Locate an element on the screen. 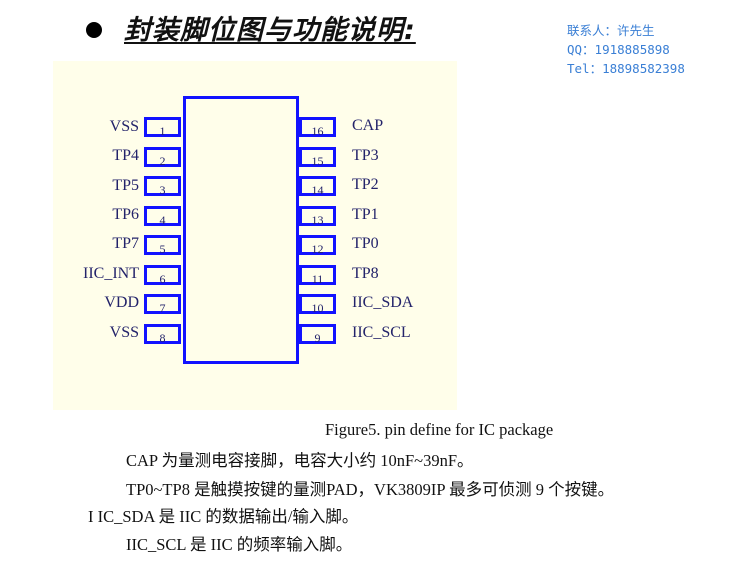 This screenshot has width=739, height=565. pin-9: 9 is located at coordinates (317, 334).